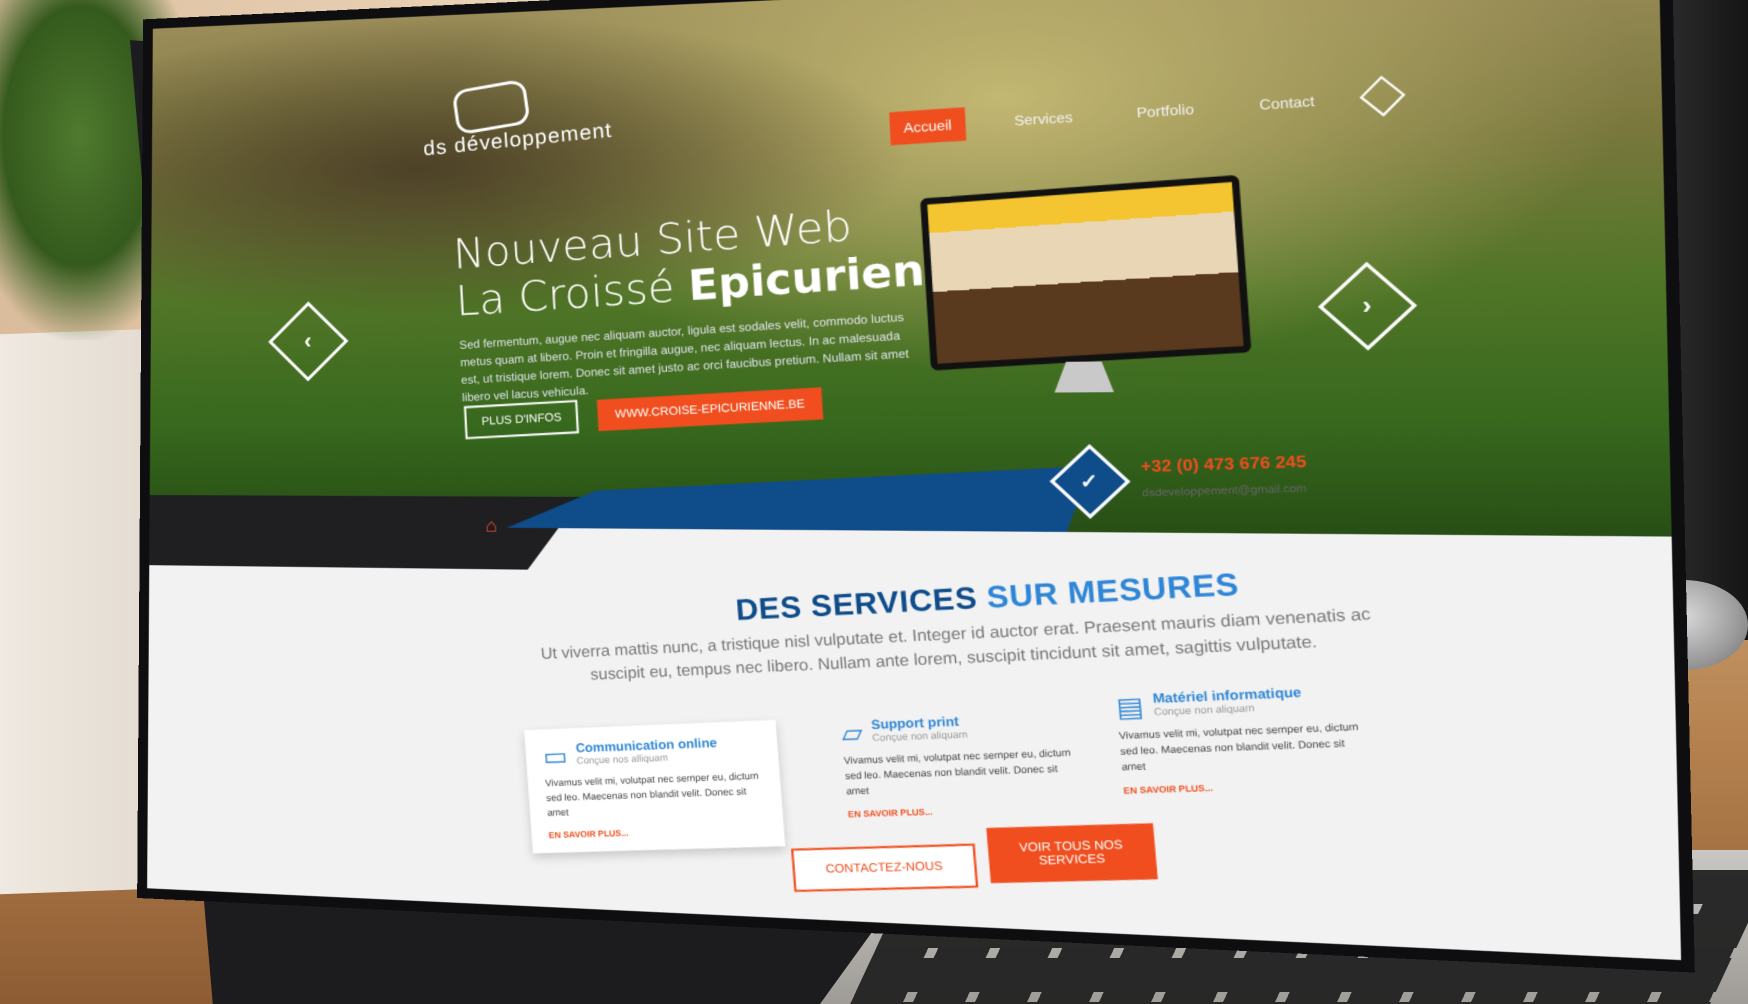 Image resolution: width=1748 pixels, height=1004 pixels. Describe the element at coordinates (365, 532) in the screenshot. I see `dark-band` at that location.